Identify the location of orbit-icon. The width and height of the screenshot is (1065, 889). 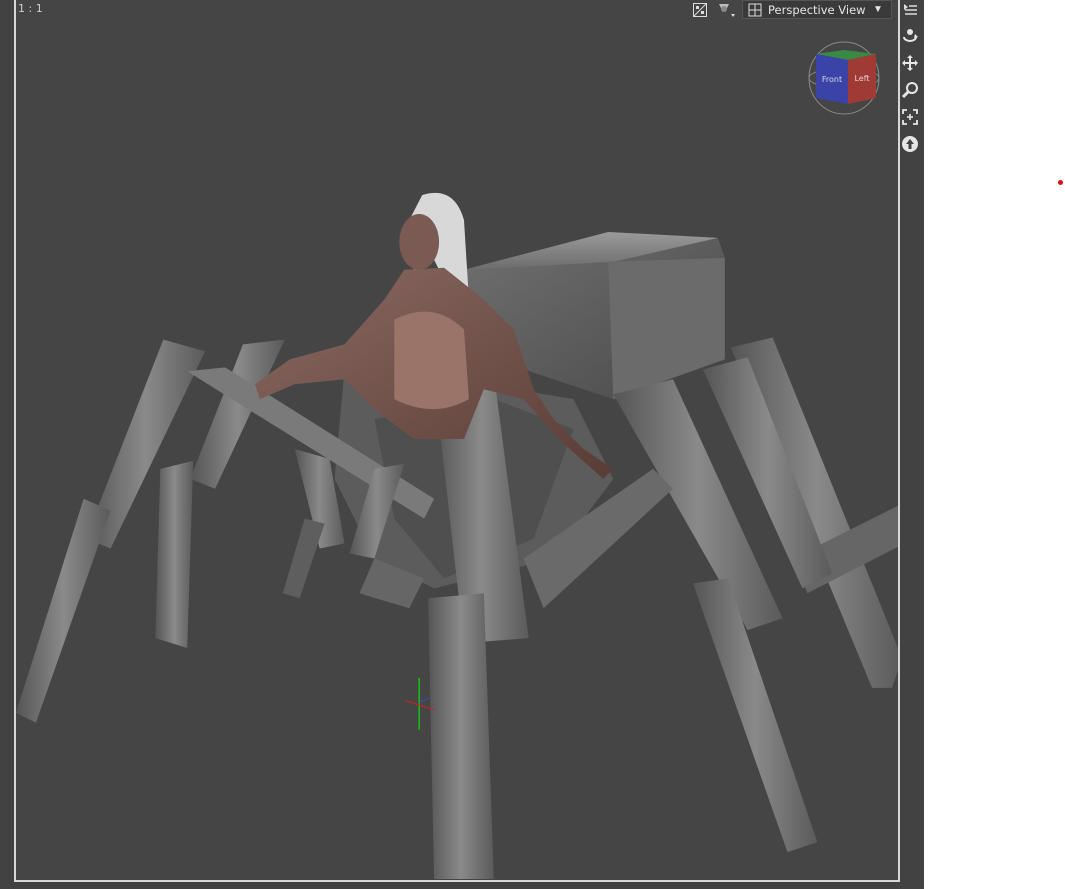
(910, 35).